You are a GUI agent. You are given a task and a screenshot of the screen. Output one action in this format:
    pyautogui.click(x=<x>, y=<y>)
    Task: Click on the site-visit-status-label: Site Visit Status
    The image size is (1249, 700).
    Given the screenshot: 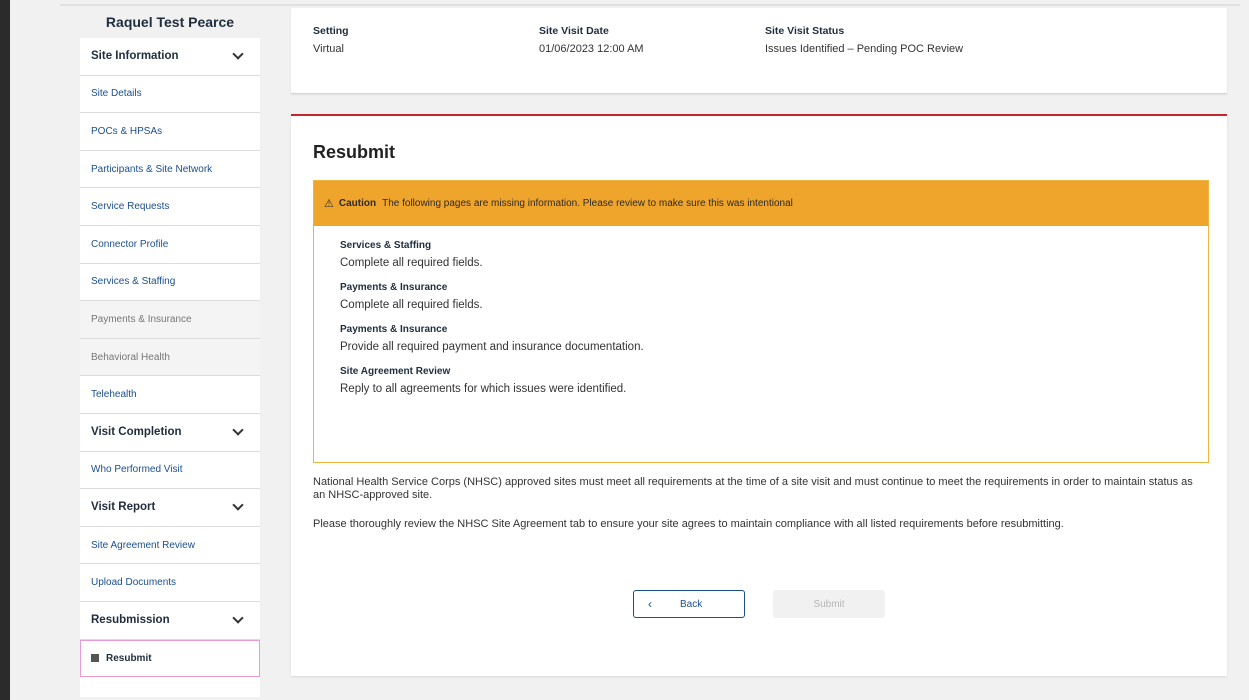 What is the action you would take?
    pyautogui.click(x=805, y=31)
    